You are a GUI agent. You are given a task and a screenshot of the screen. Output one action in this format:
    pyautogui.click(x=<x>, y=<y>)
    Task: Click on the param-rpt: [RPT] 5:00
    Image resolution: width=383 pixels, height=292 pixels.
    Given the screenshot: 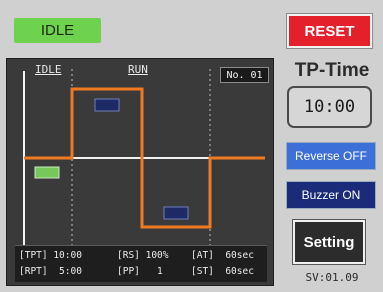 What is the action you would take?
    pyautogui.click(x=50, y=271)
    